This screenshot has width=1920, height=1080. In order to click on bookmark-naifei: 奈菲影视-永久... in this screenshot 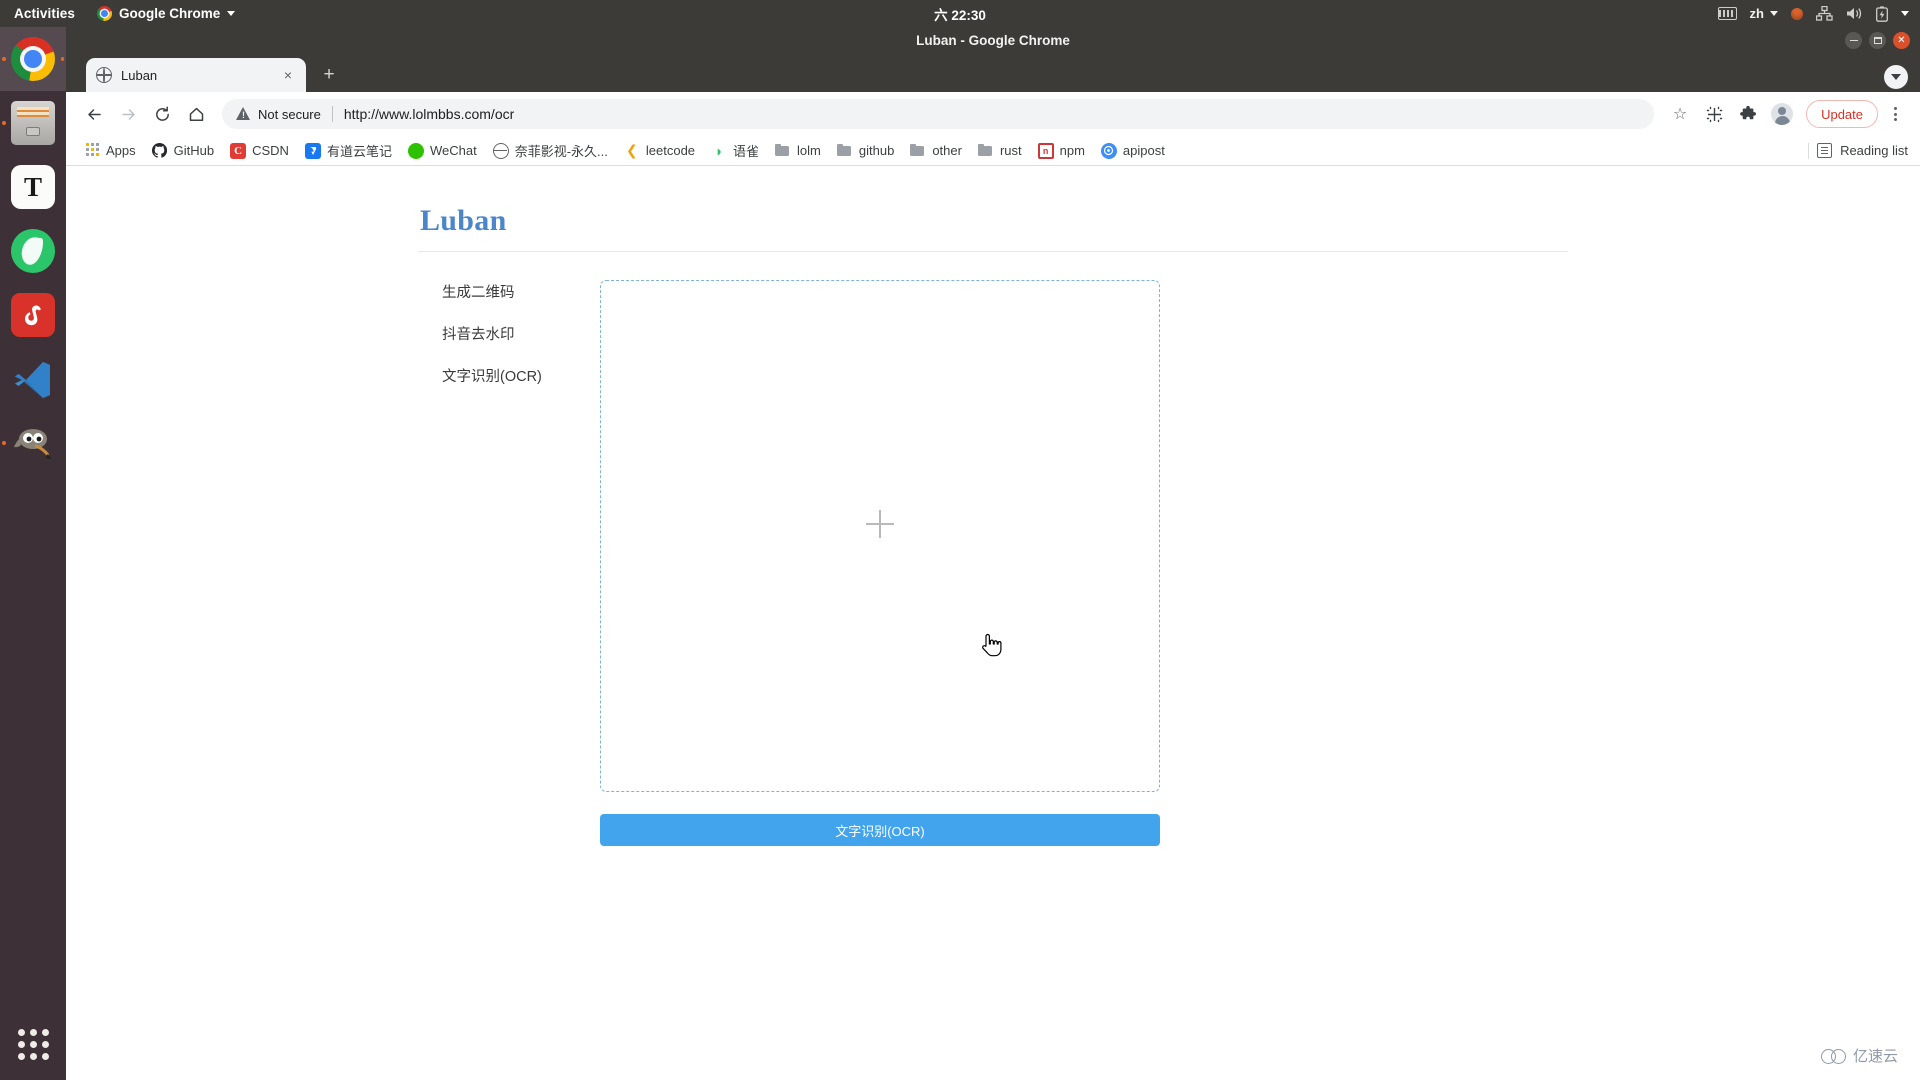, I will do `click(550, 150)`.